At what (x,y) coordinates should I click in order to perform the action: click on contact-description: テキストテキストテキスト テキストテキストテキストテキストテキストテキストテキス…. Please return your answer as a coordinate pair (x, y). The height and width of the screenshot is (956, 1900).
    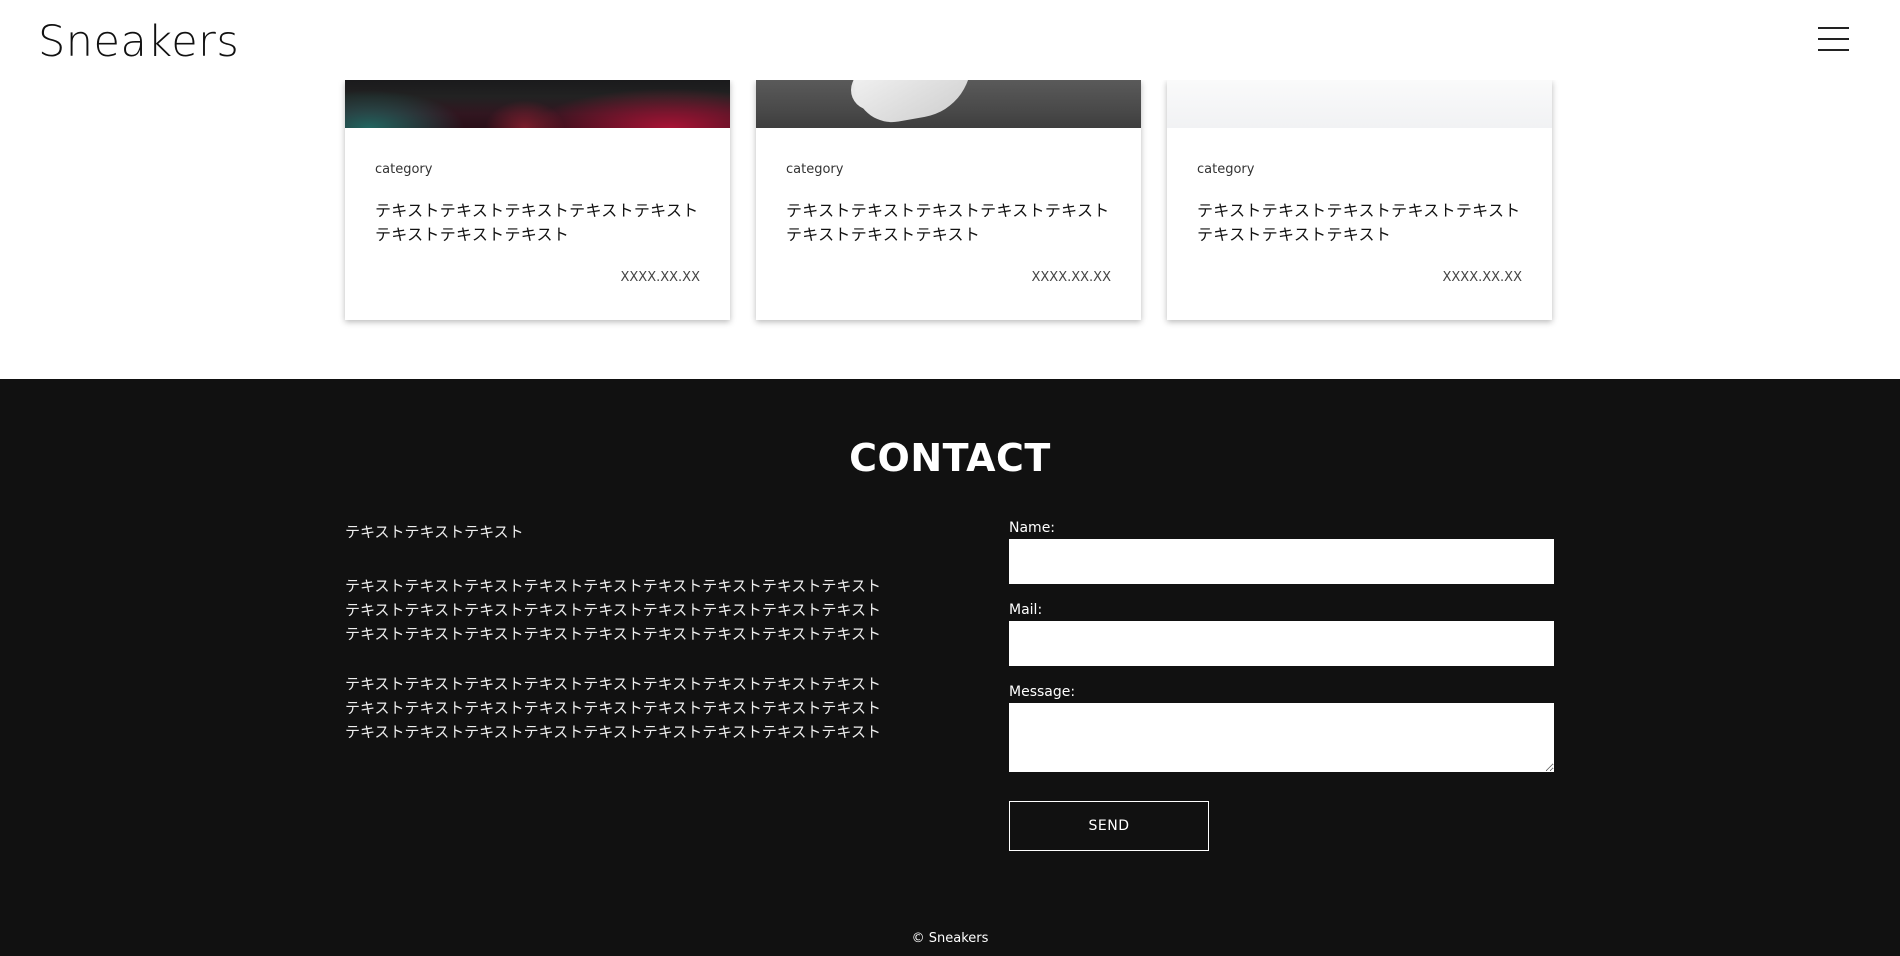
    Looking at the image, I should click on (617, 645).